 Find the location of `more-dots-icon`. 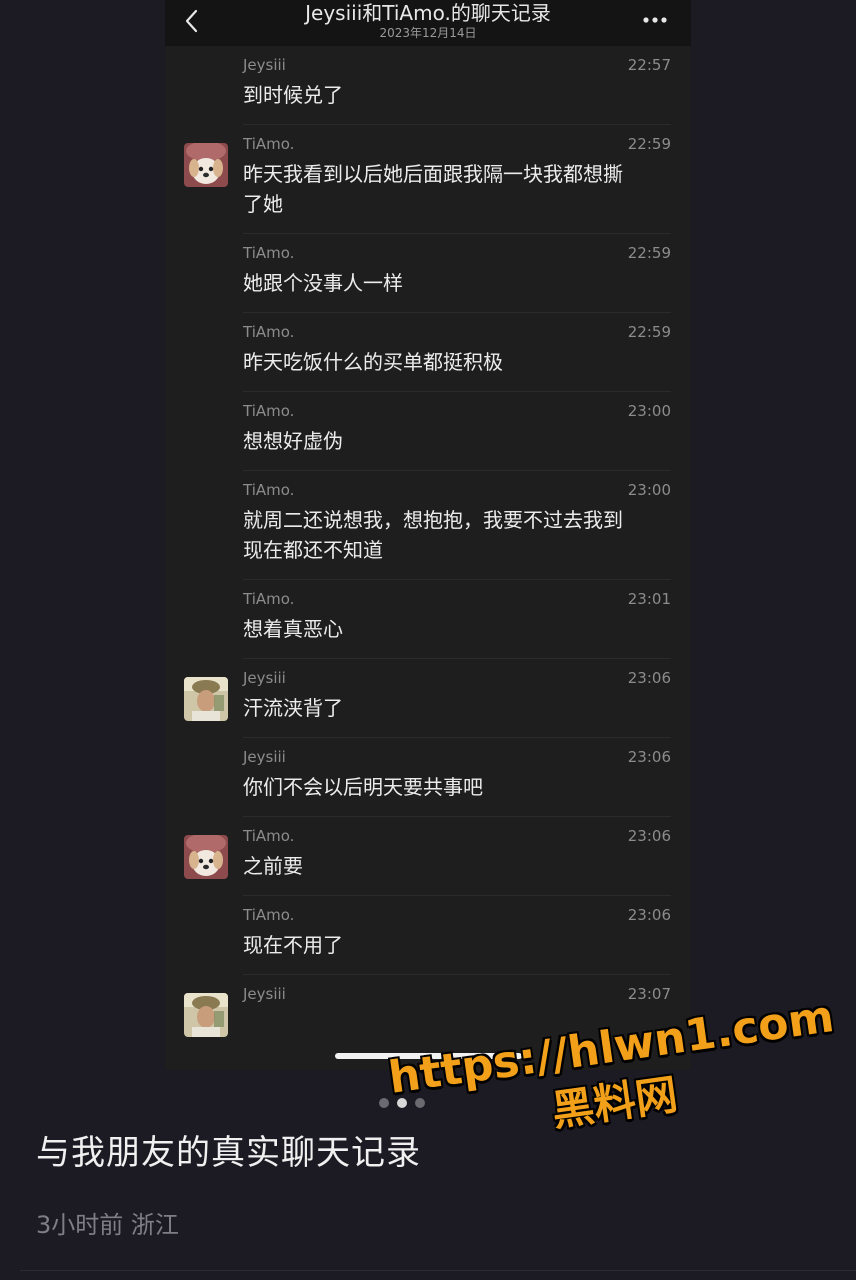

more-dots-icon is located at coordinates (655, 20).